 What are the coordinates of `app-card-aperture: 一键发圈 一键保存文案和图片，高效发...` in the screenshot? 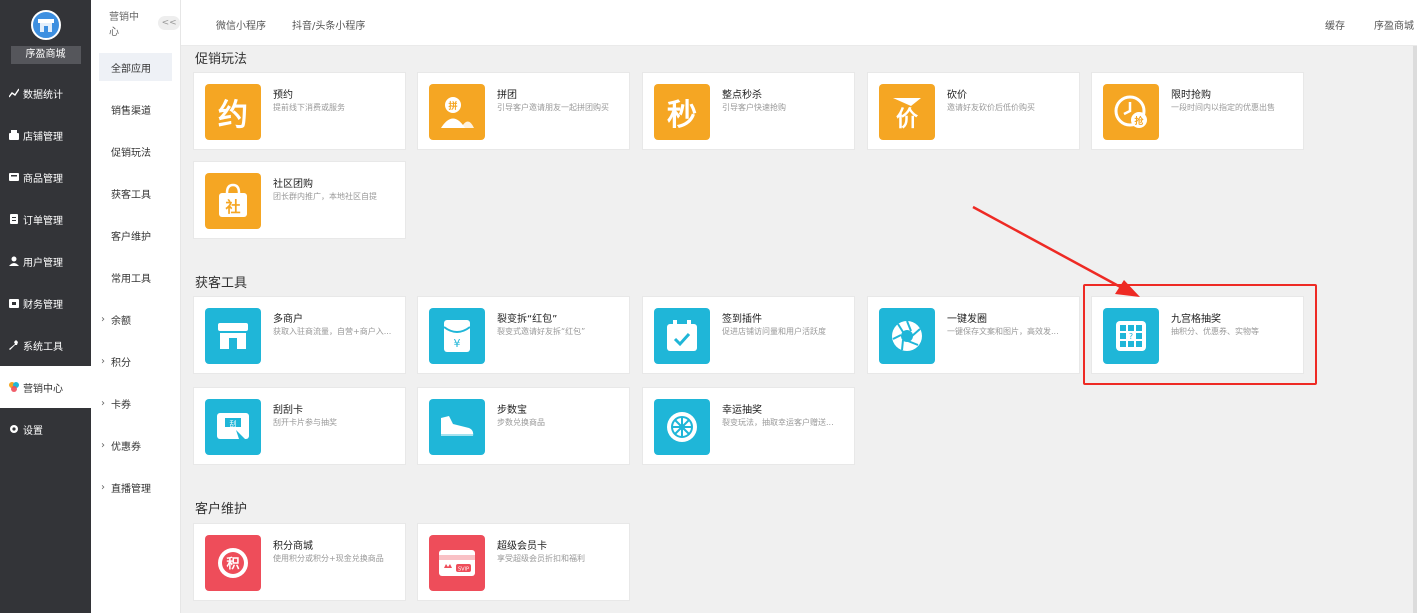 It's located at (973, 335).